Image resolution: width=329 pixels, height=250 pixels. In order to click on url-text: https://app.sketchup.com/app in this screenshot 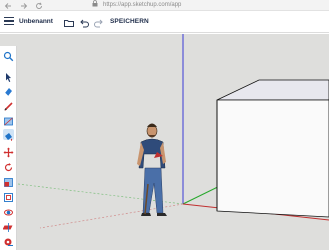, I will do `click(142, 5)`.